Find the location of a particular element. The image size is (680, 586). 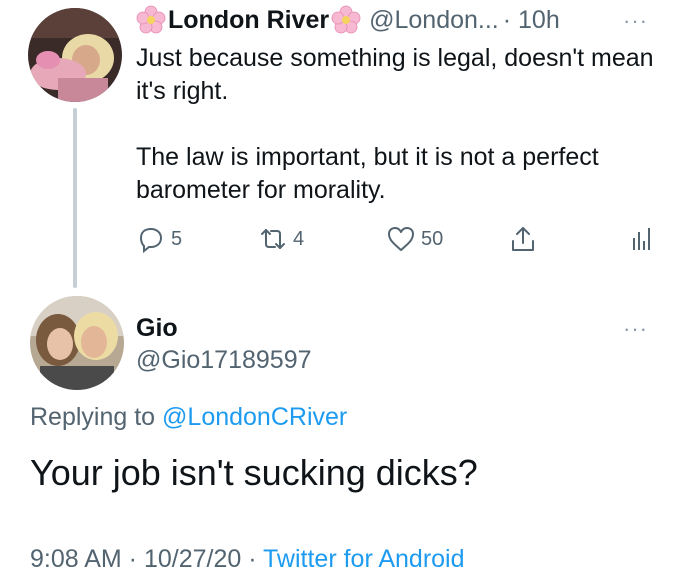

tweet-footer: 9:08 AM · 10/27/20 · Twitter for Android is located at coordinates (247, 559).